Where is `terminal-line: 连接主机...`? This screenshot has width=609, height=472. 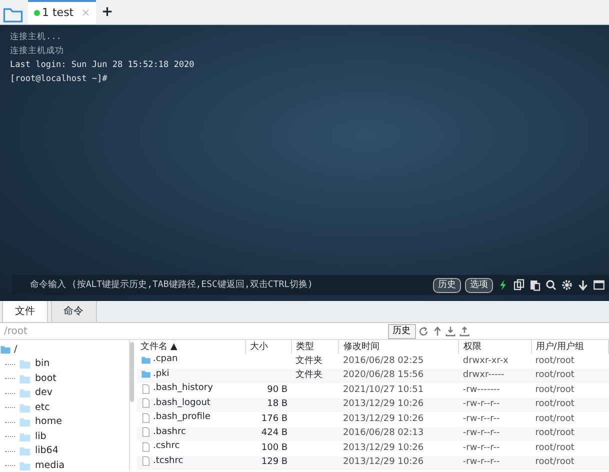 terminal-line: 连接主机... is located at coordinates (36, 37).